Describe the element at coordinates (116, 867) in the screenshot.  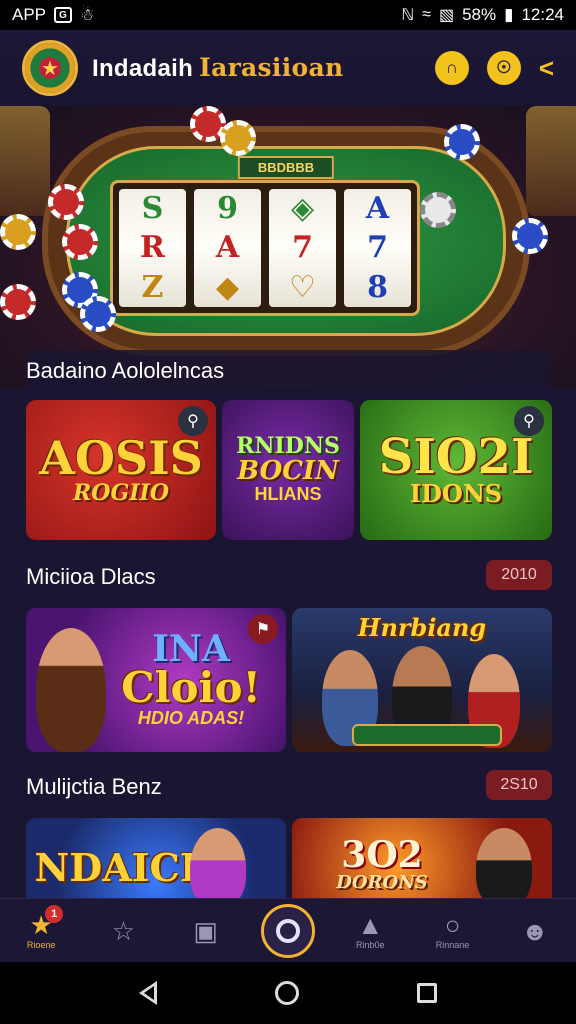
I see `card-title: NDAICI` at that location.